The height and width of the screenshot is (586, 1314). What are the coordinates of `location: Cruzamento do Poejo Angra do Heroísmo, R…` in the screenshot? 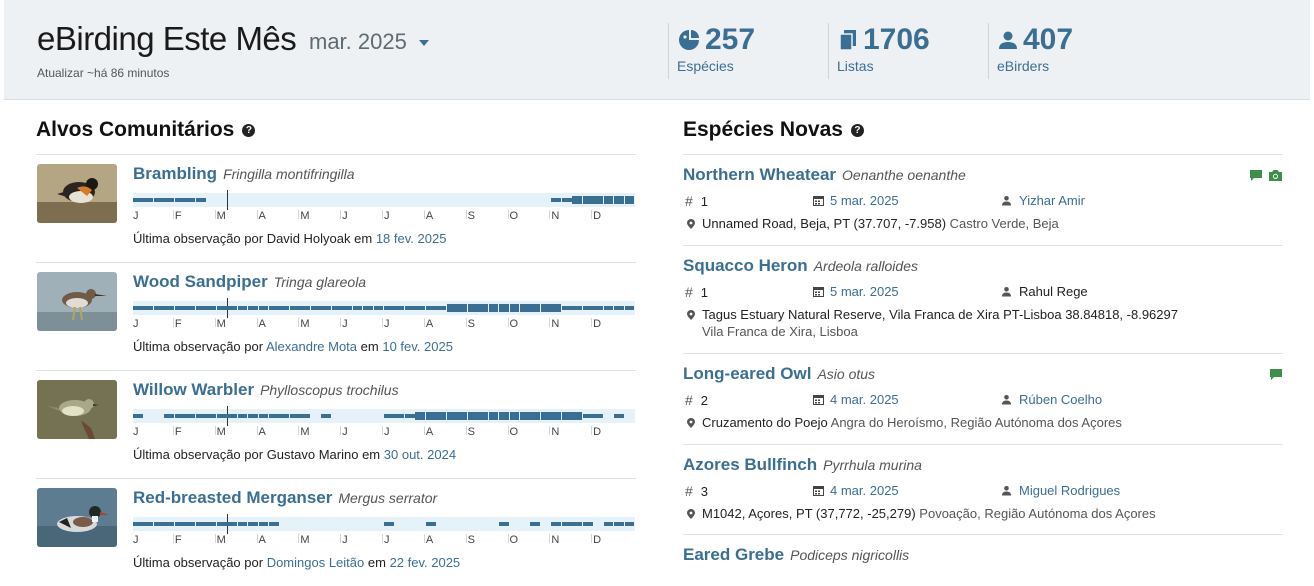 It's located at (904, 422).